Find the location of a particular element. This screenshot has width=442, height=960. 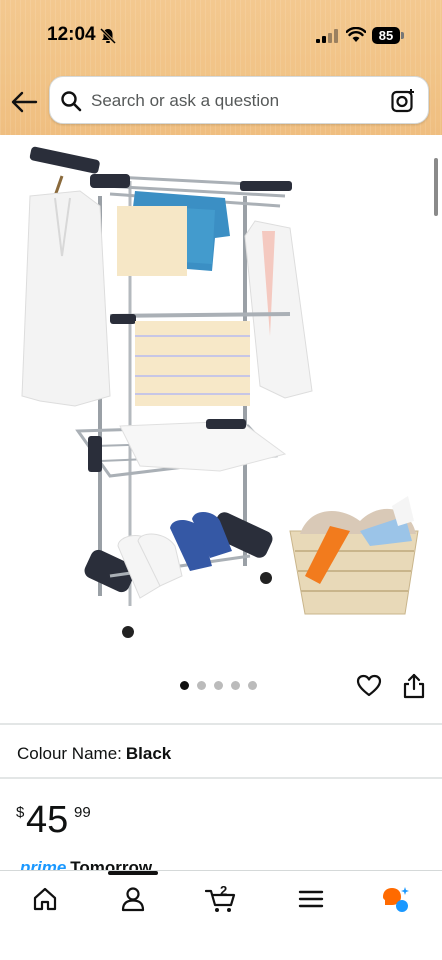

battery-level: 85 is located at coordinates (386, 35).